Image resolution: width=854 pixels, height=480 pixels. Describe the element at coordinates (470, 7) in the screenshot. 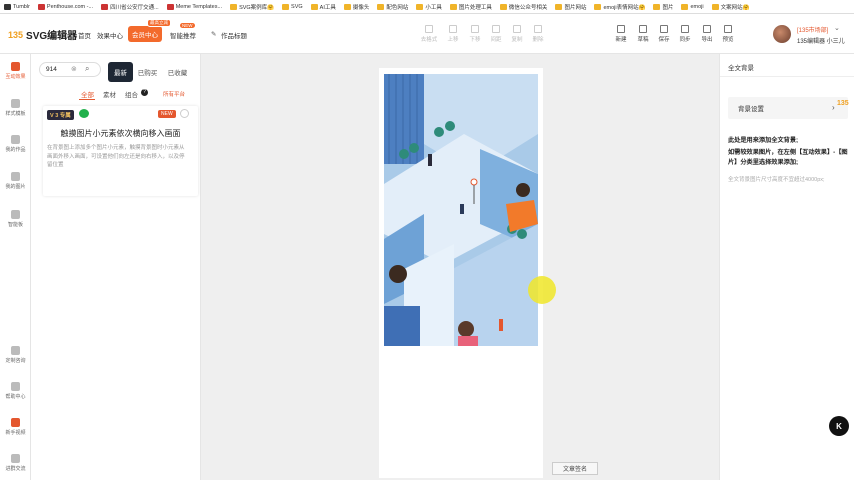

I see `bookmark-item: 图片处理工具` at that location.